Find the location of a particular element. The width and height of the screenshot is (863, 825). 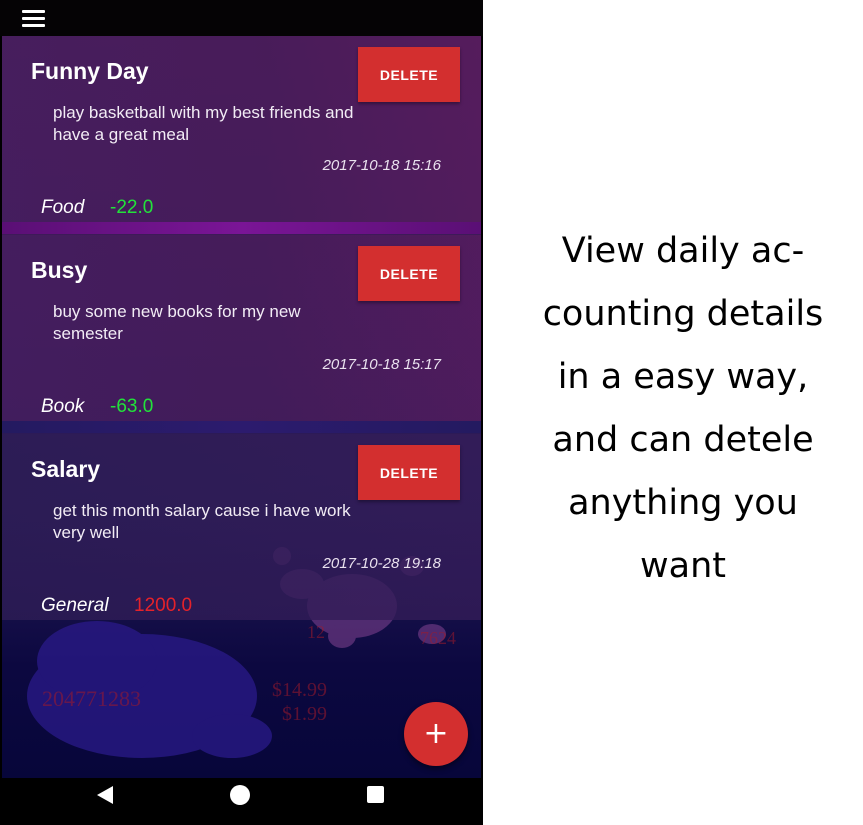

bg-number: $1.99 is located at coordinates (304, 714).